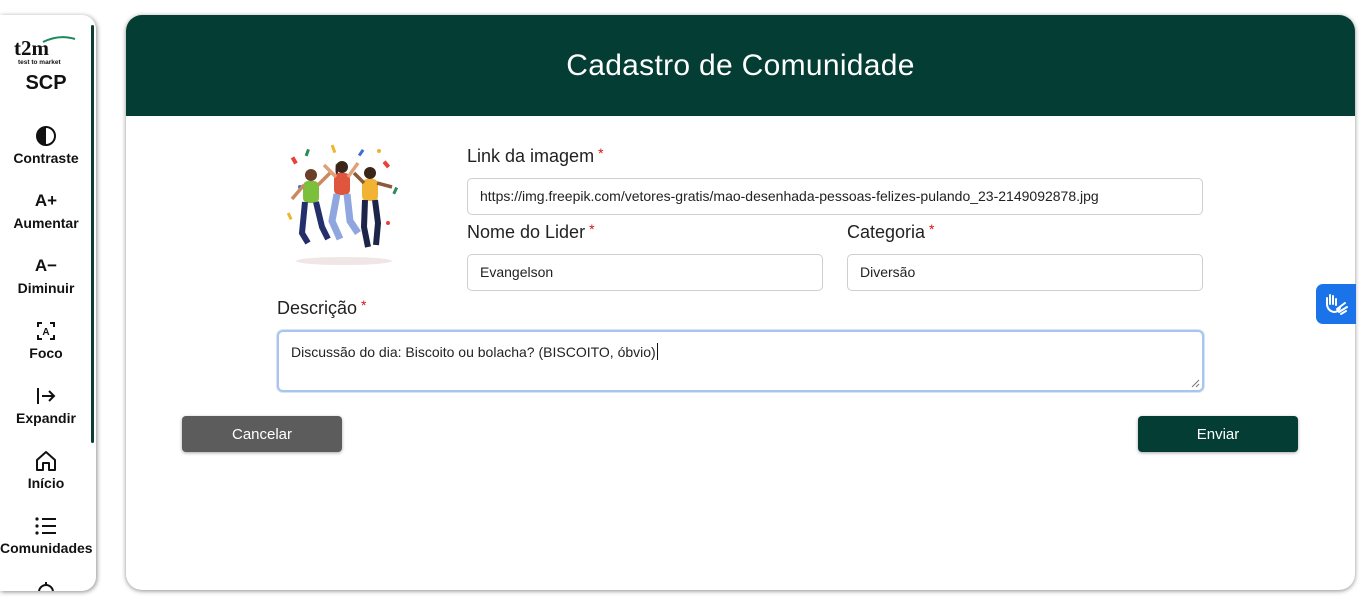 The width and height of the screenshot is (1366, 607). I want to click on svg-text: A, so click(45, 332).